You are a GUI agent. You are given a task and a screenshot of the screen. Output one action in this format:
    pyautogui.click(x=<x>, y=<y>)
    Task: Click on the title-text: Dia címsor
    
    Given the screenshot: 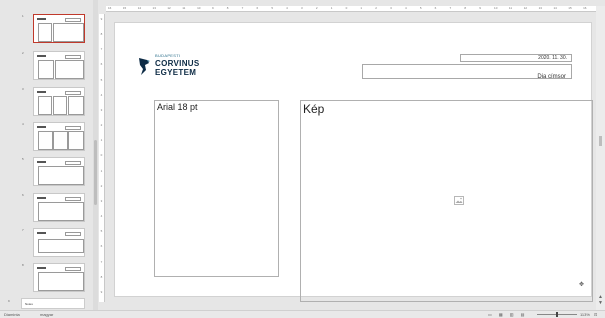 What is the action you would take?
    pyautogui.click(x=551, y=77)
    